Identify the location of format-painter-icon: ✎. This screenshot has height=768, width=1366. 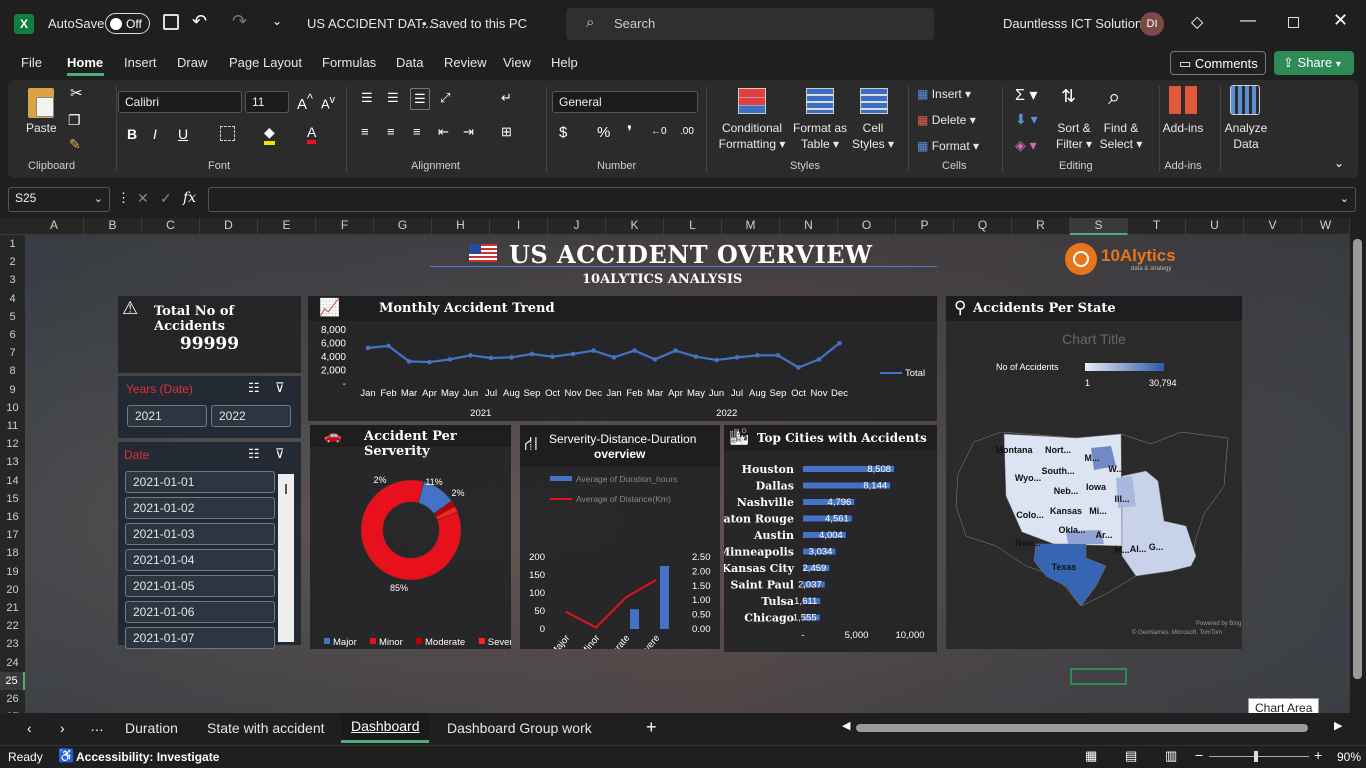
(75, 144).